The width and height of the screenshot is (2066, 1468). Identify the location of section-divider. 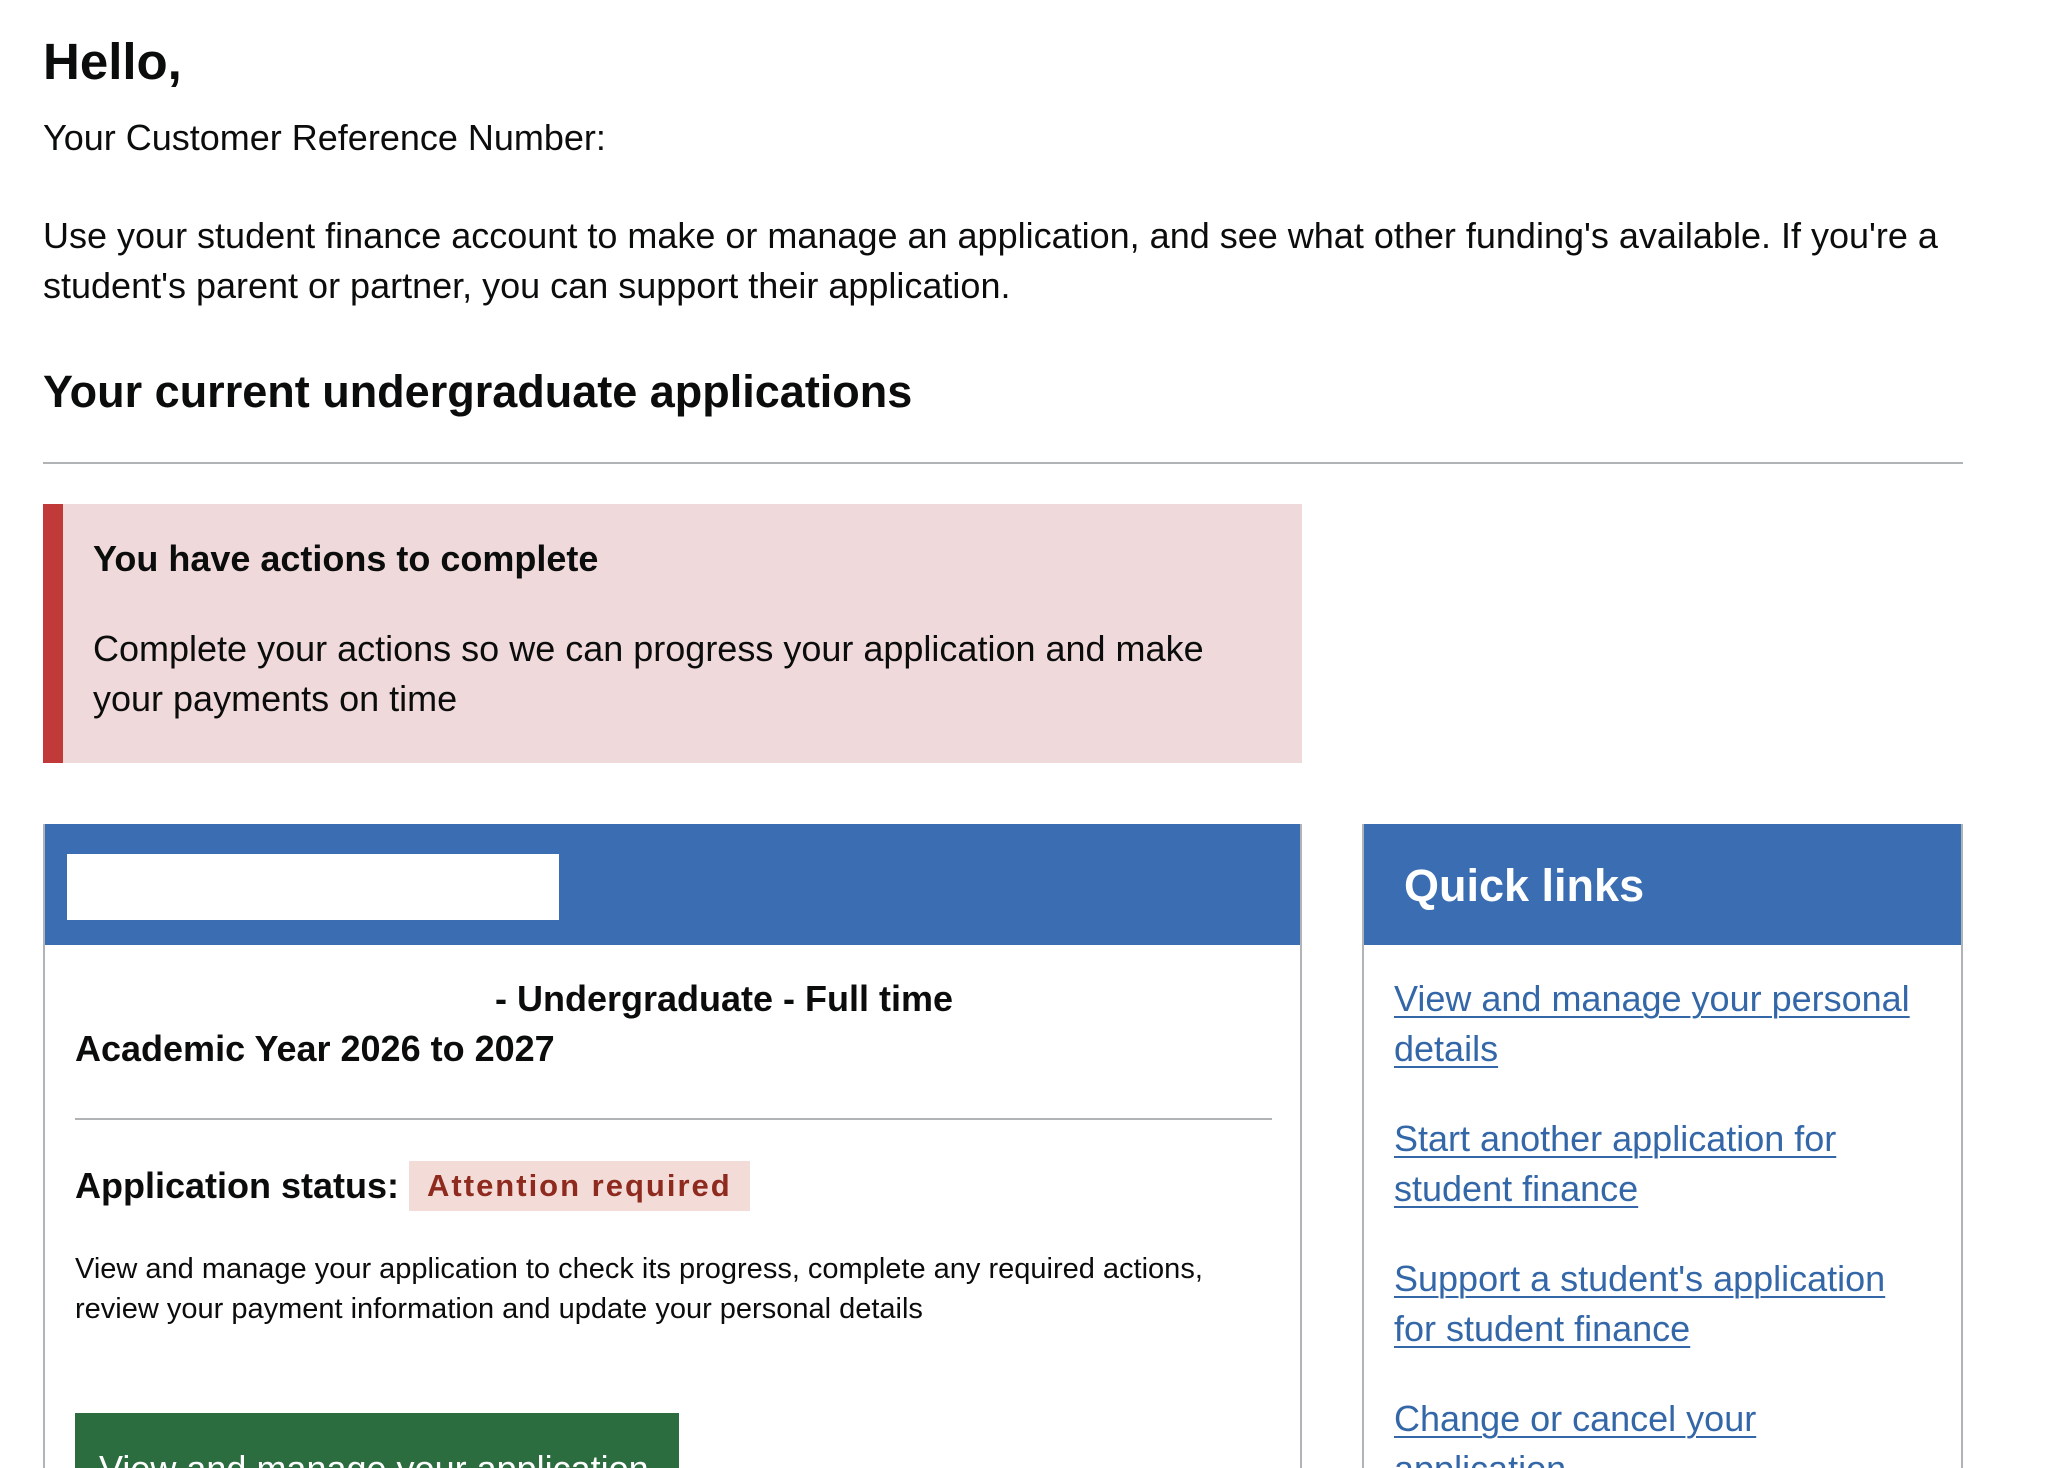
(1003, 463).